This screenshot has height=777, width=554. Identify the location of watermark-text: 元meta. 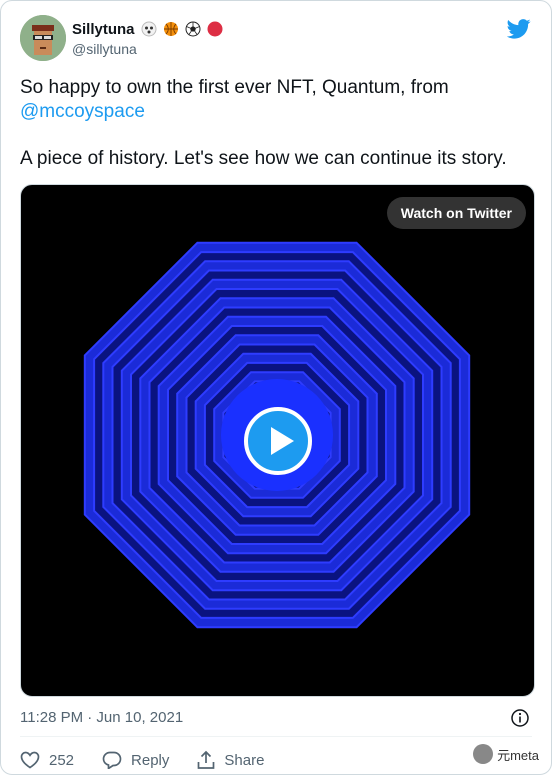
(518, 755).